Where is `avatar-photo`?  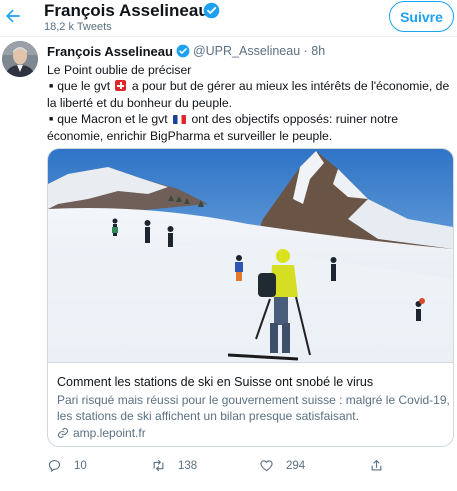
avatar-photo is located at coordinates (20, 59).